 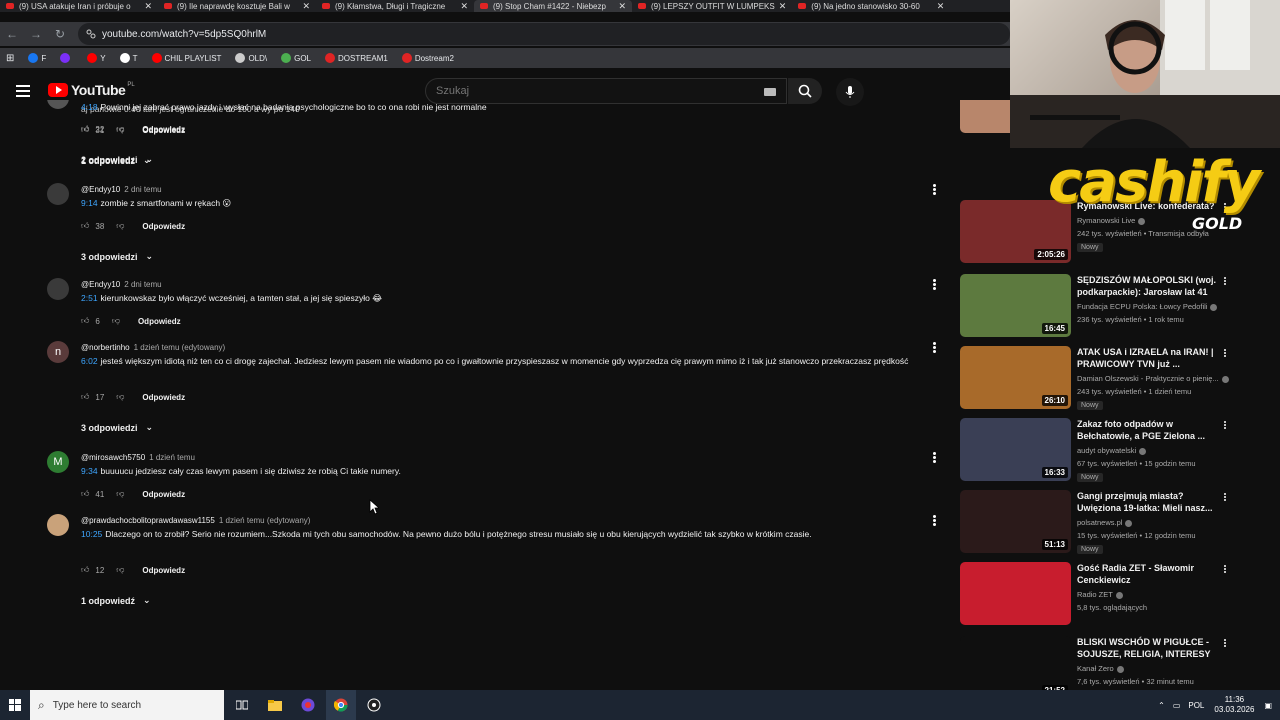 What do you see at coordinates (58, 352) in the screenshot?
I see `avatar: n` at bounding box center [58, 352].